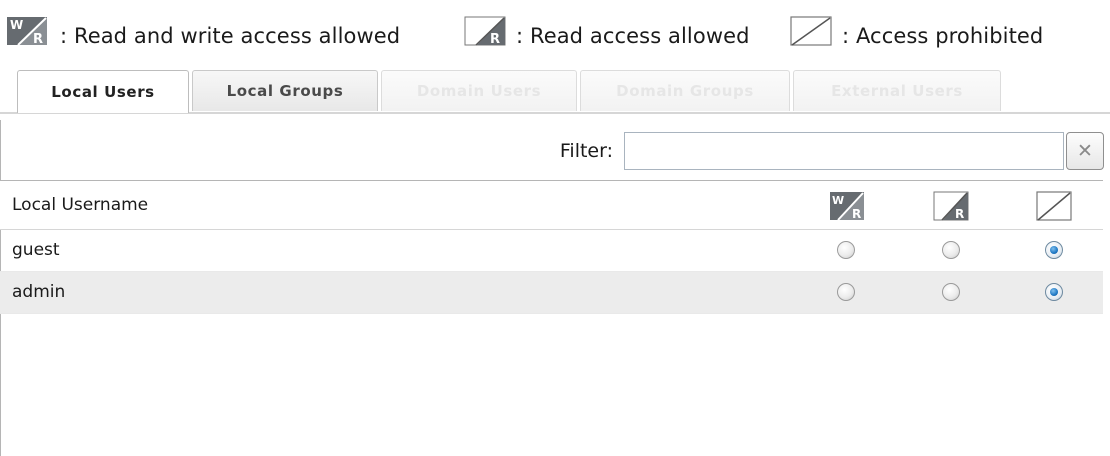 Image resolution: width=1110 pixels, height=456 pixels. What do you see at coordinates (479, 90) in the screenshot?
I see `tab-domain-users: Domain Users` at bounding box center [479, 90].